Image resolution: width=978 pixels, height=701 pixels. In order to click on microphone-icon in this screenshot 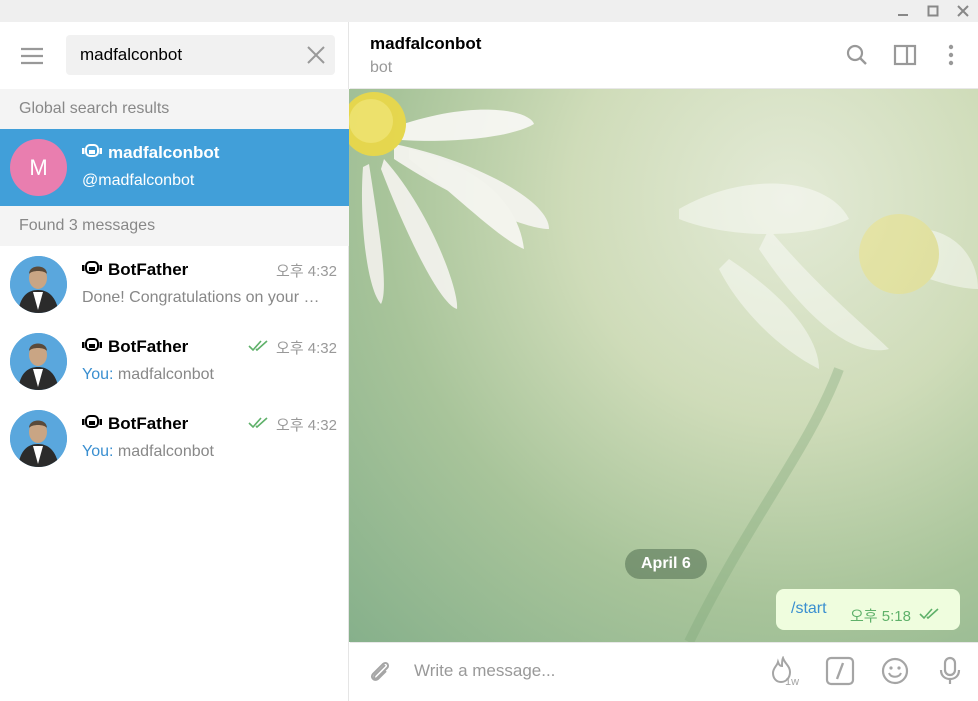, I will do `click(950, 671)`.